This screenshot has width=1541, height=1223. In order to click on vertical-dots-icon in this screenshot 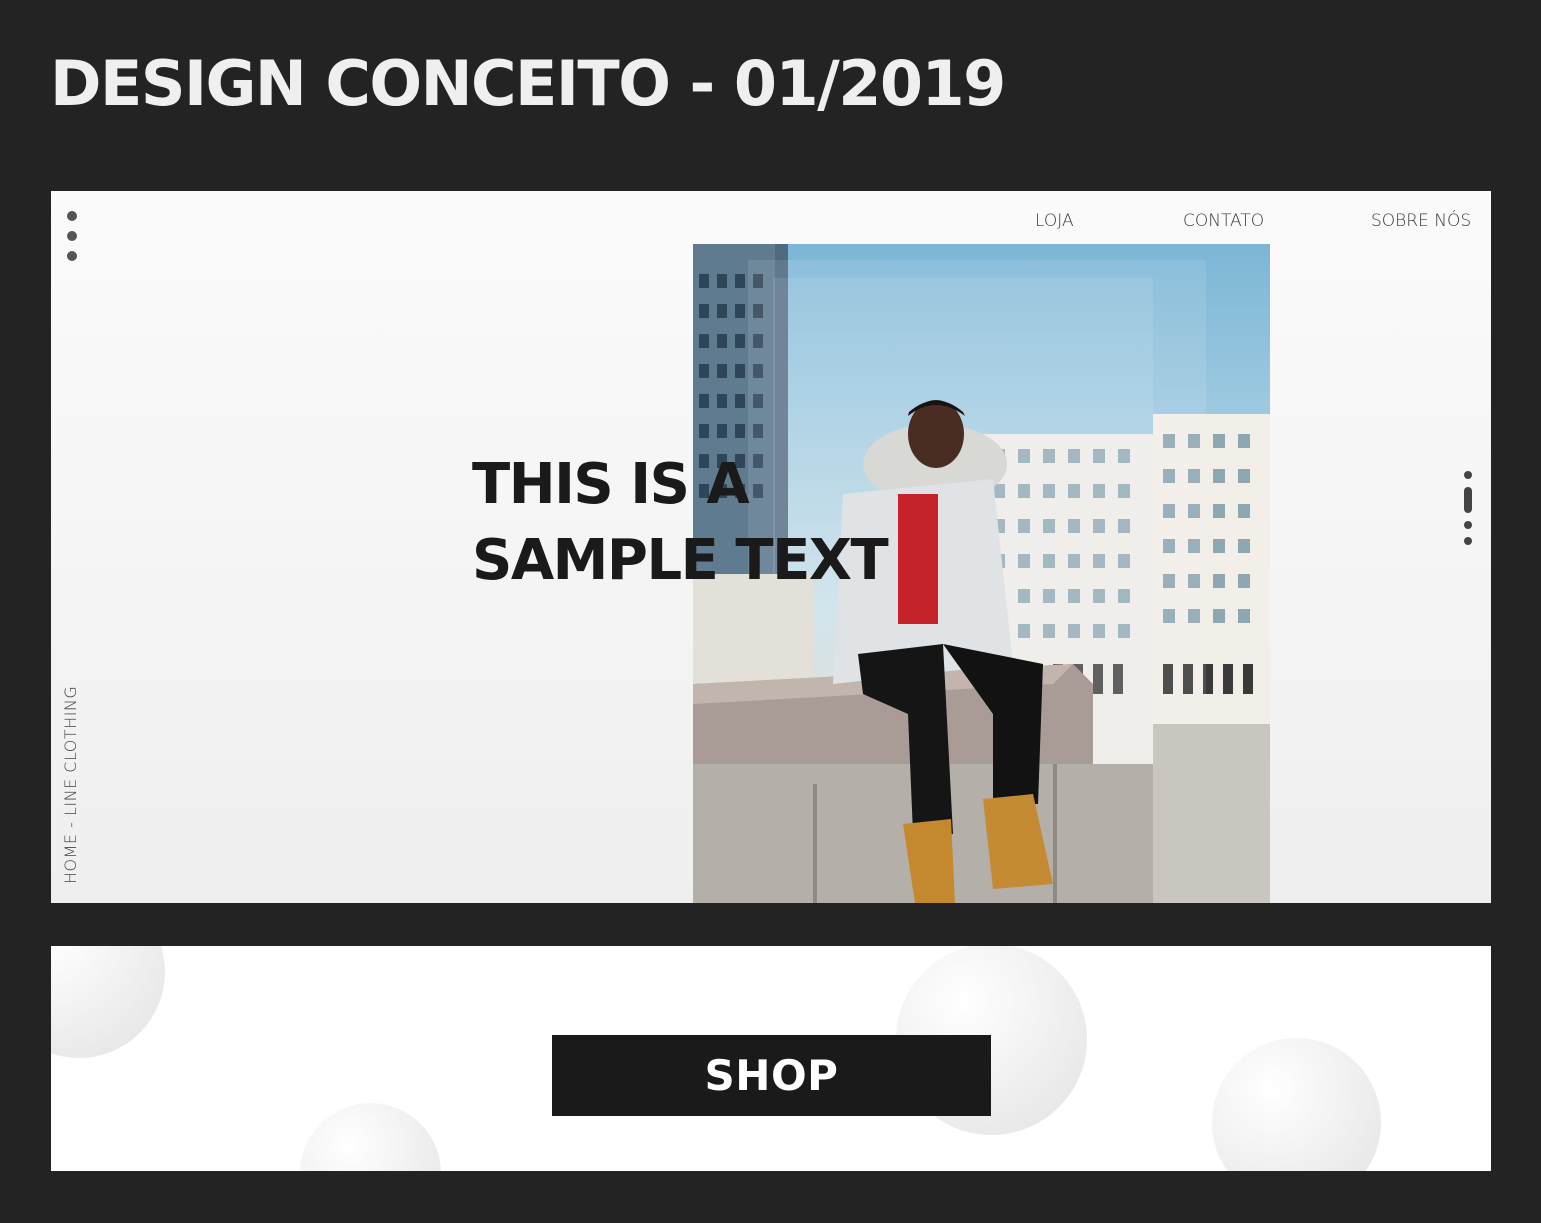, I will do `click(73, 237)`.